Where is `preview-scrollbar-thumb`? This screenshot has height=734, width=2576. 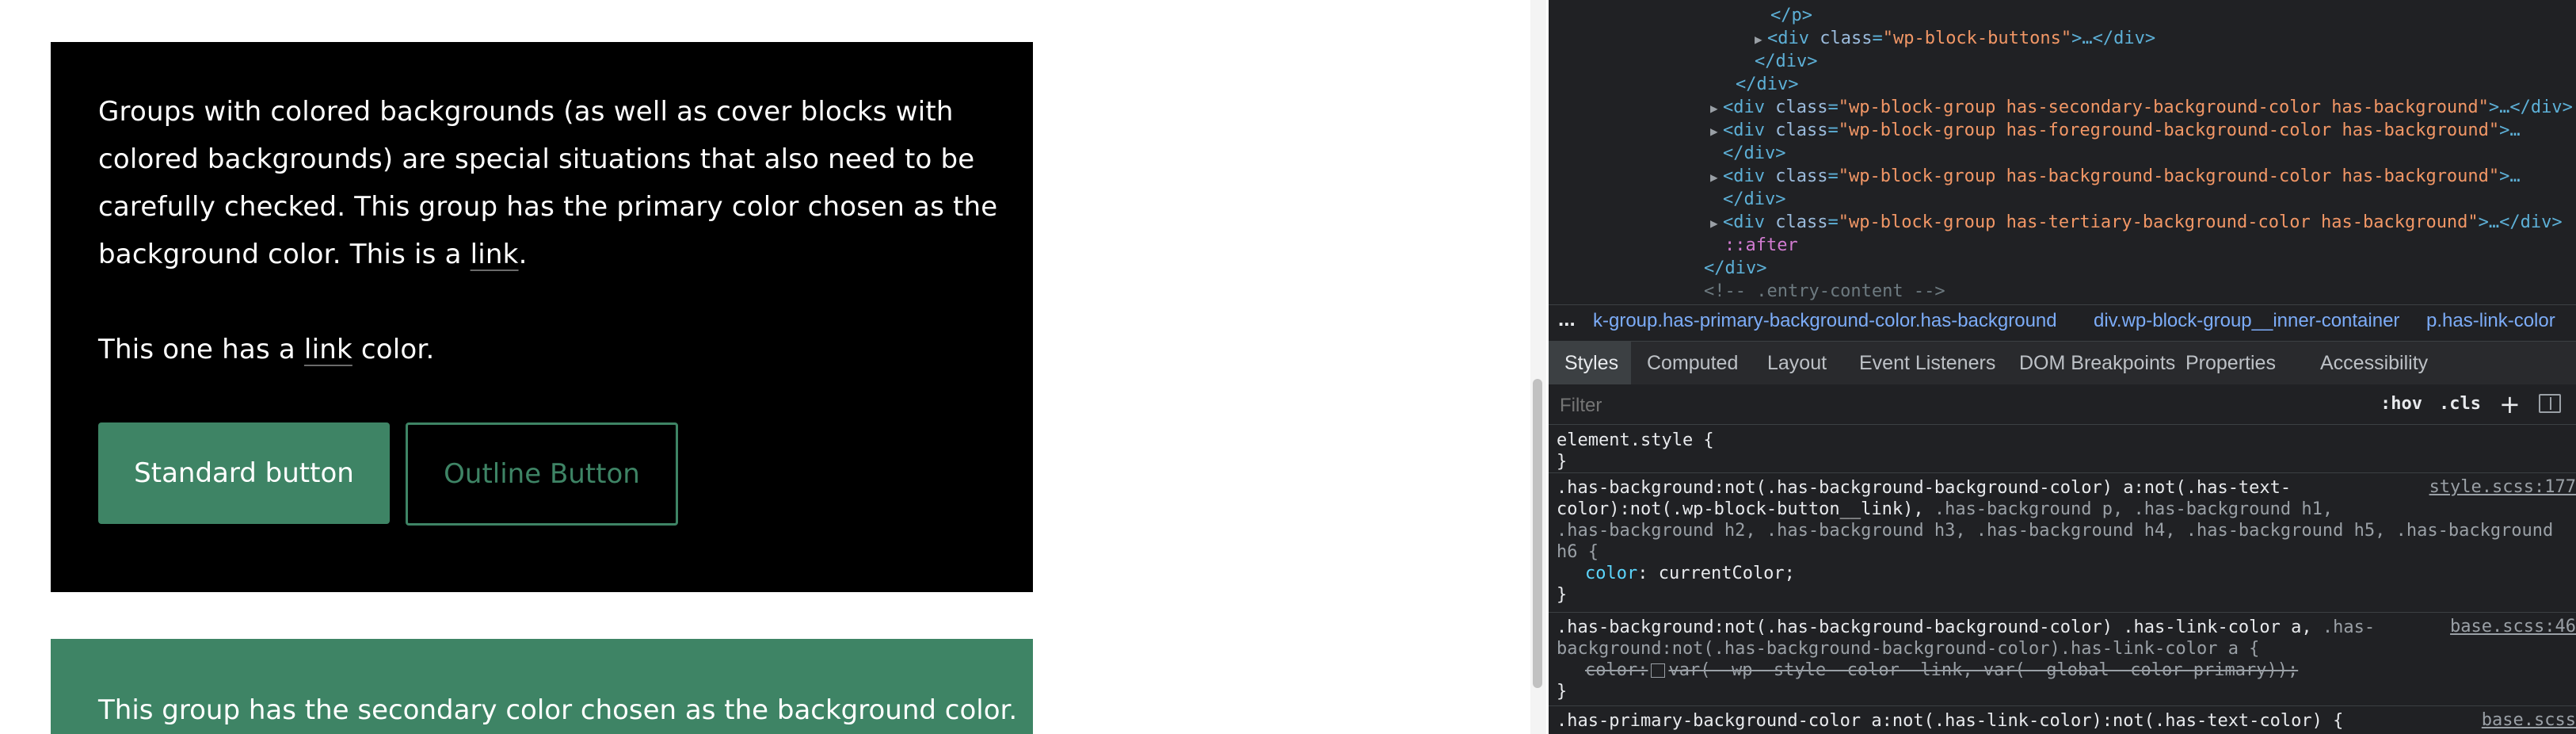
preview-scrollbar-thumb is located at coordinates (1537, 533).